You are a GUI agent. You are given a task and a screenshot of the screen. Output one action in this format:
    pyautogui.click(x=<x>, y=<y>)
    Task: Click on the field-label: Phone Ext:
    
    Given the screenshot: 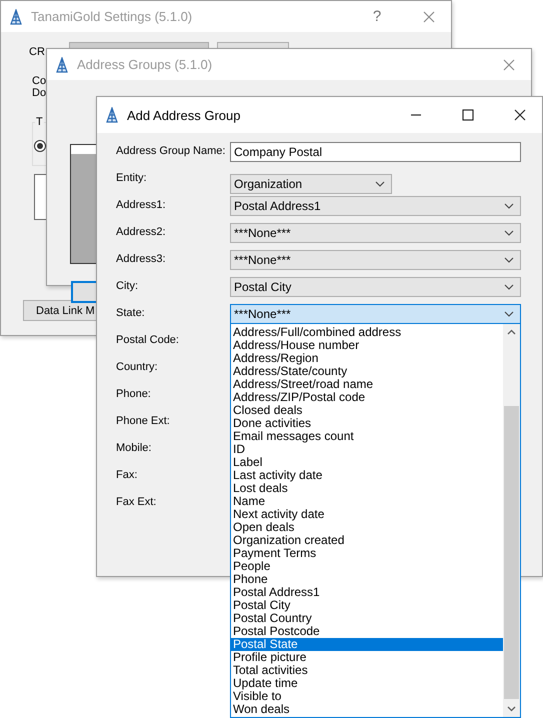 What is the action you would take?
    pyautogui.click(x=143, y=421)
    